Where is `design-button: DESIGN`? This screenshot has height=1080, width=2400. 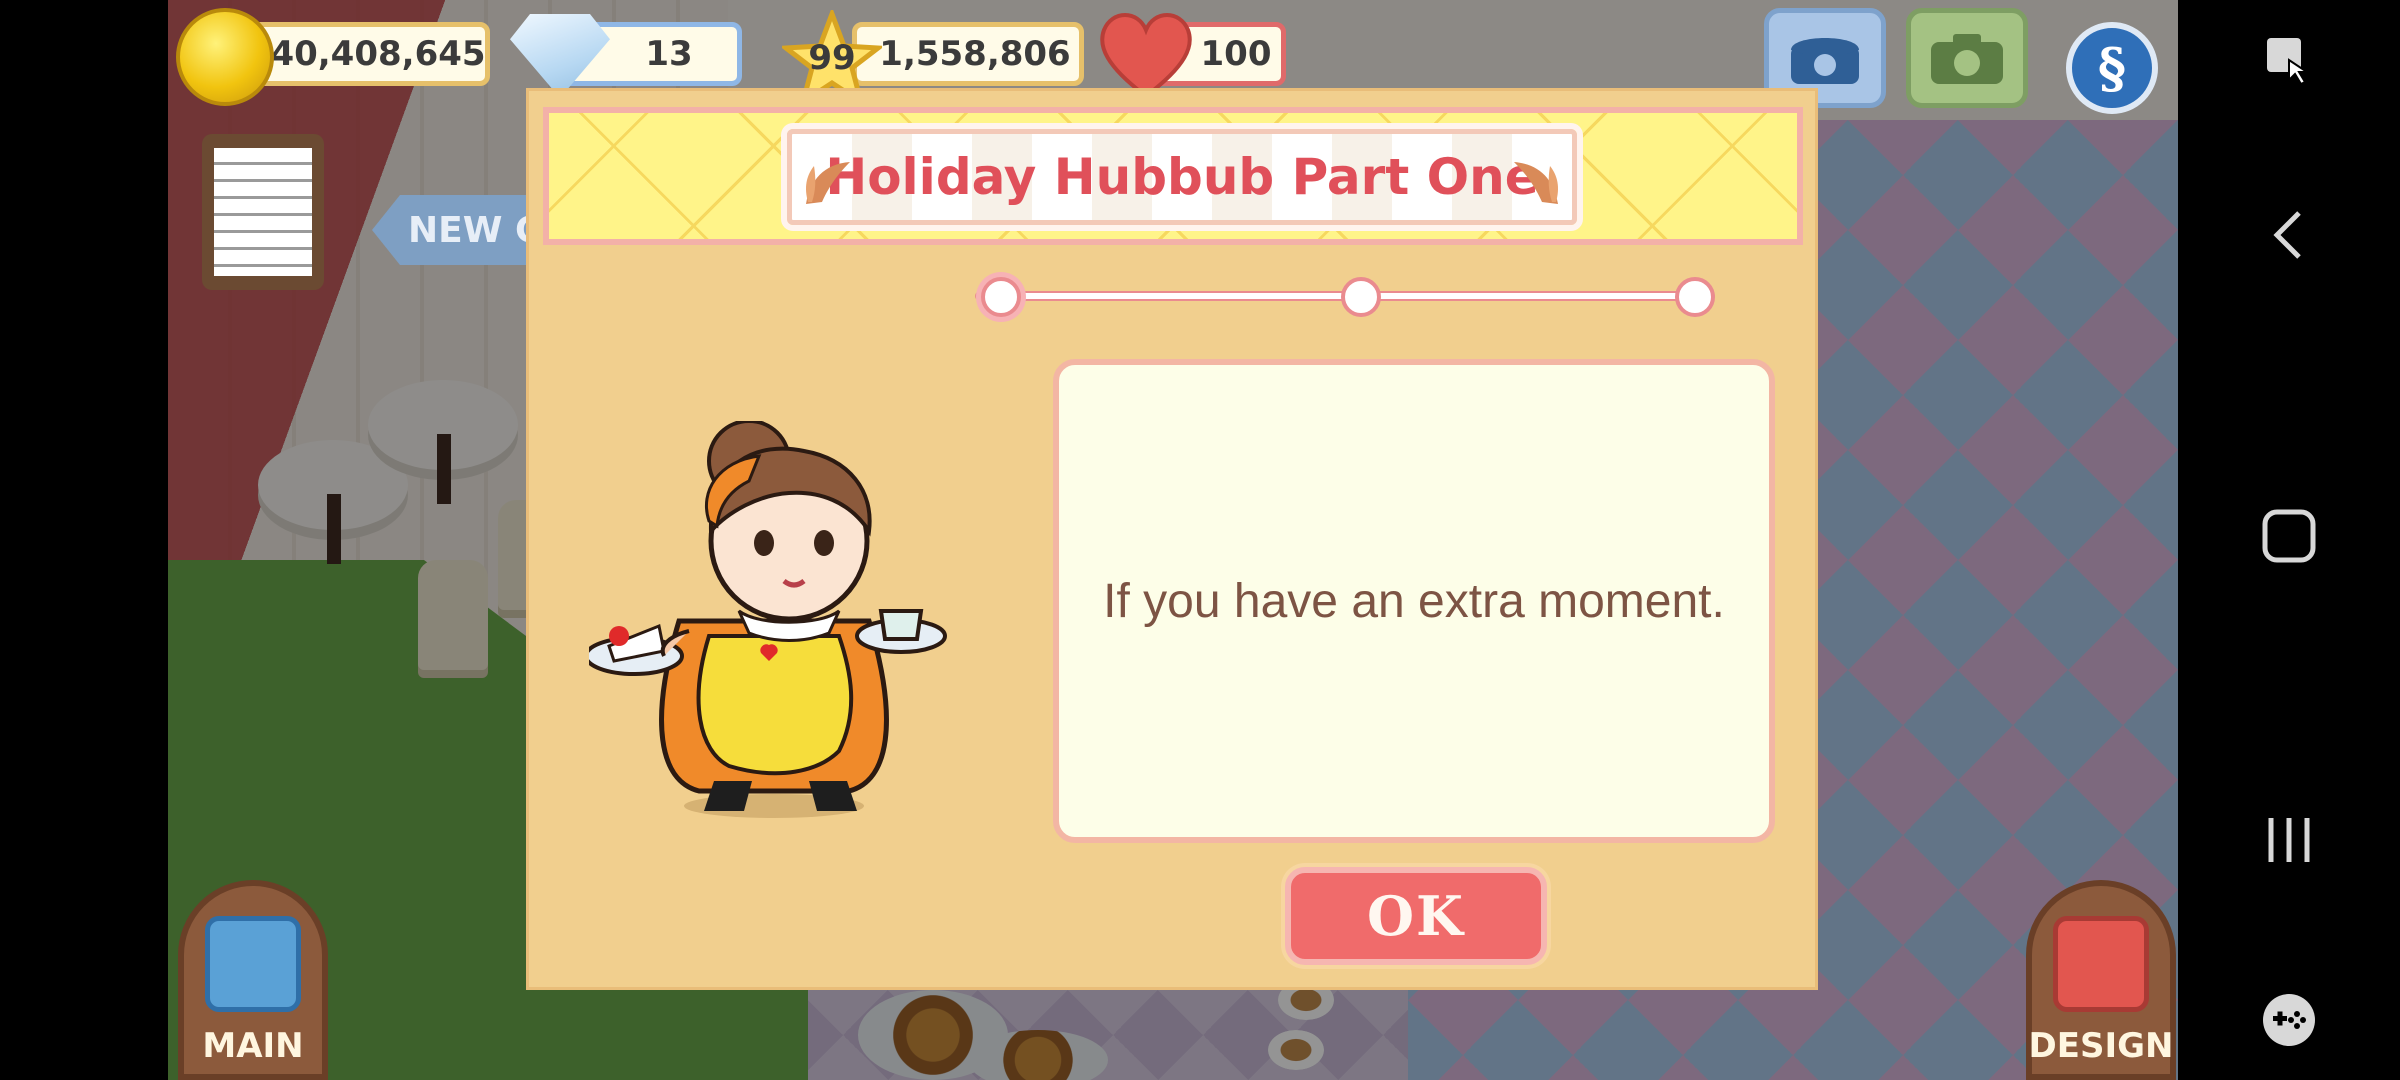 design-button: DESIGN is located at coordinates (2101, 980).